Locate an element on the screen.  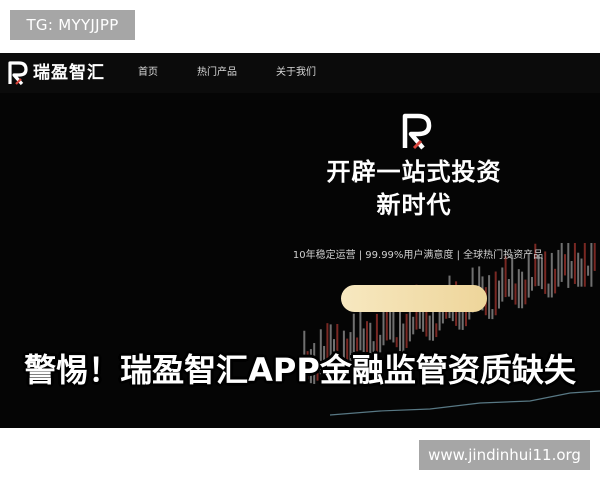
hero-r-logo-icon is located at coordinates (417, 131).